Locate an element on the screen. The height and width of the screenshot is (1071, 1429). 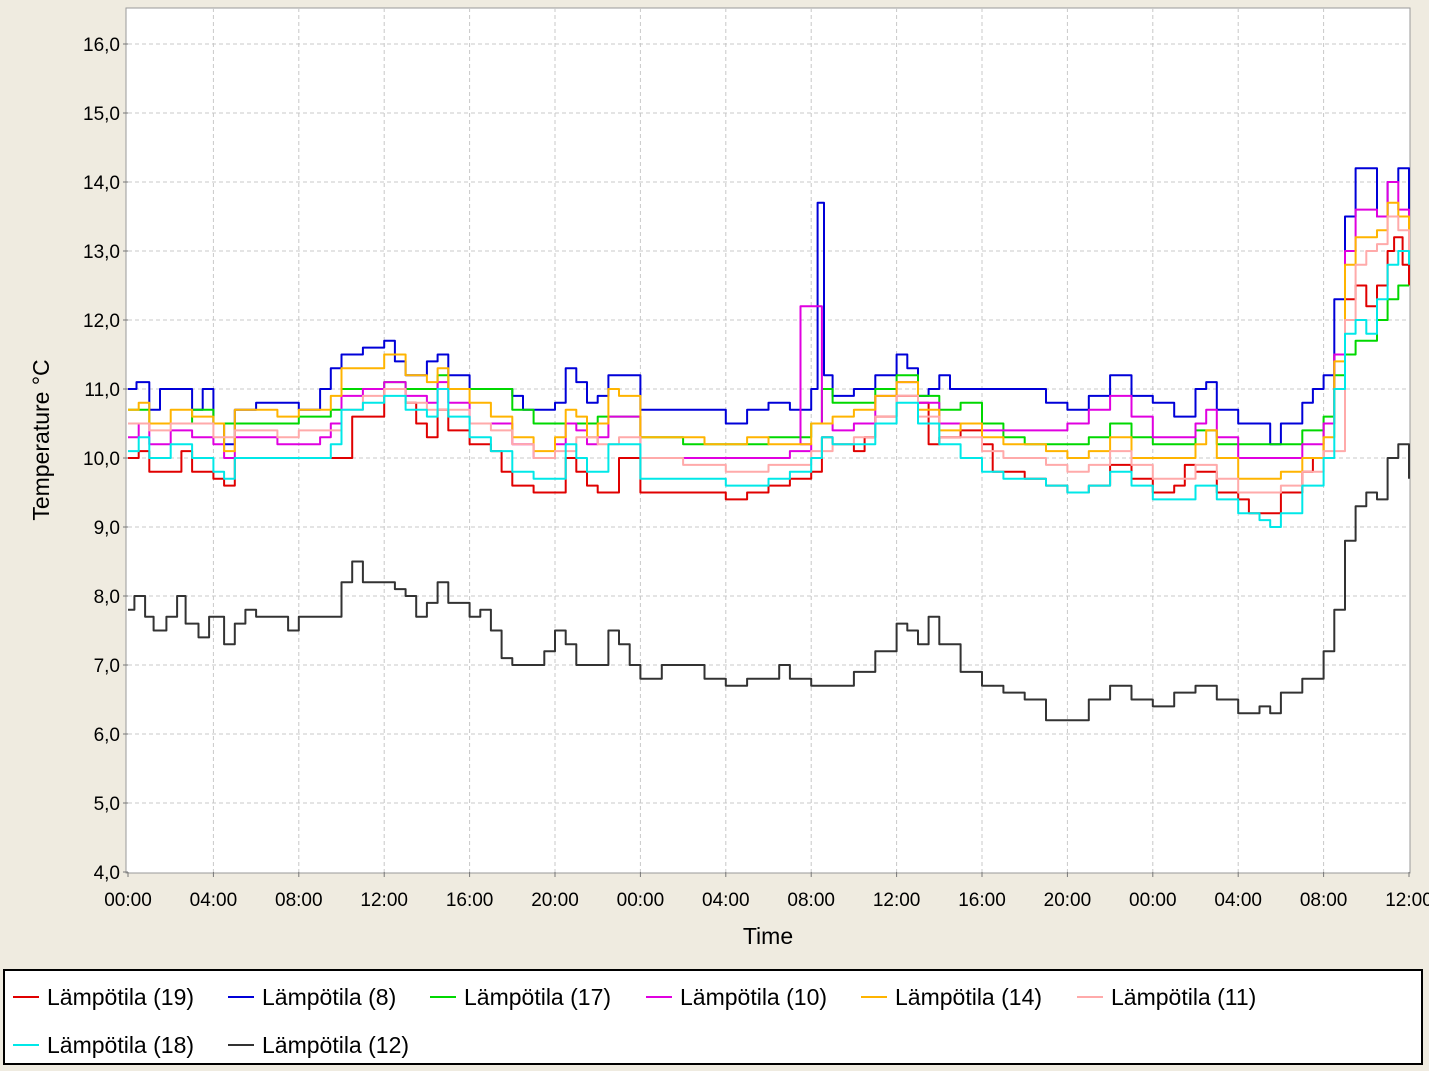
legend-item: Lämpötila (8) is located at coordinates (312, 997).